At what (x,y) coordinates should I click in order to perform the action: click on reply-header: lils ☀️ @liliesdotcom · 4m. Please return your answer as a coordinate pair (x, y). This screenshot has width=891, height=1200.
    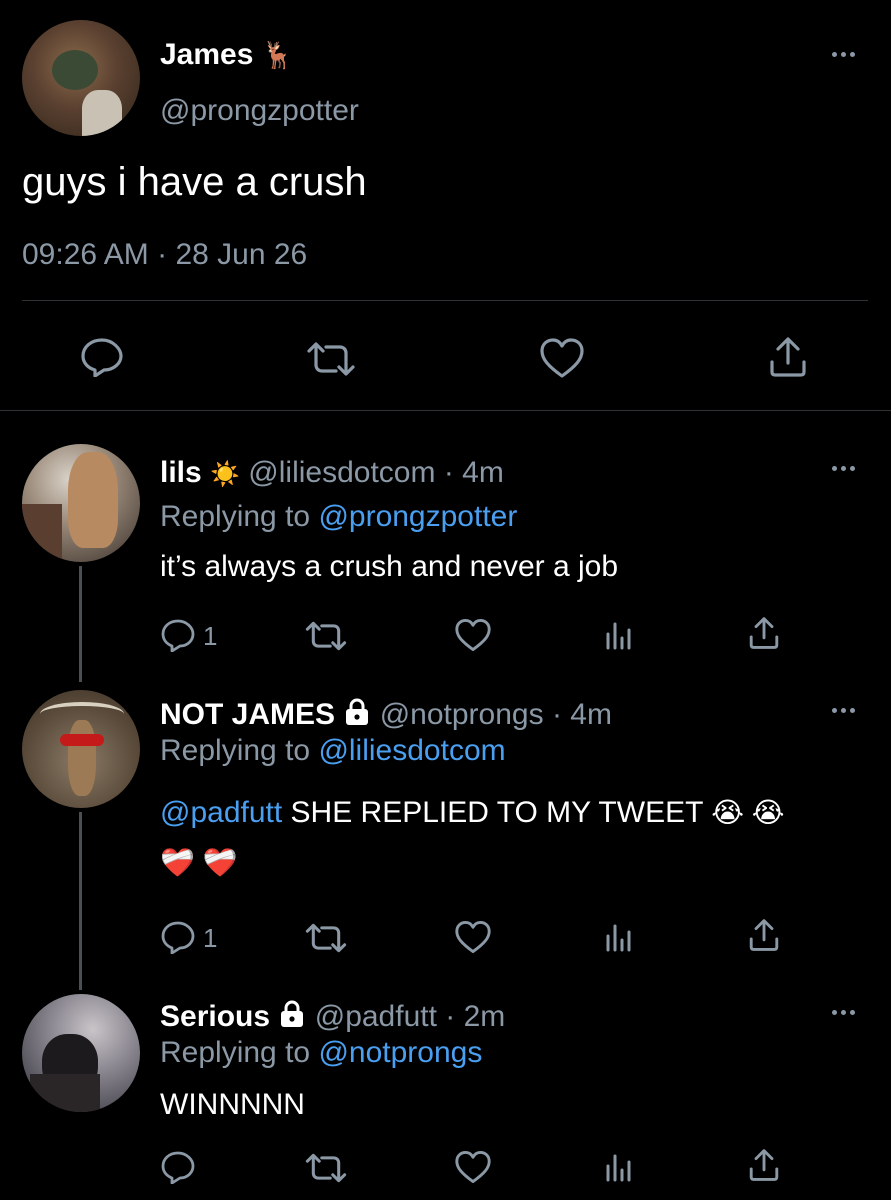
    Looking at the image, I should click on (332, 473).